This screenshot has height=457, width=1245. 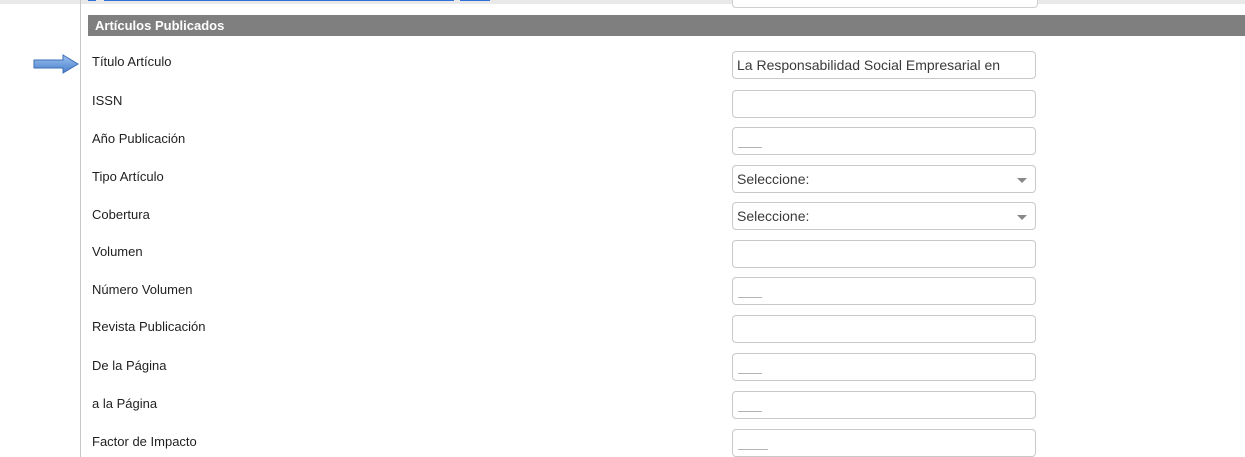 What do you see at coordinates (884, 443) in the screenshot?
I see `factor-impacto-input` at bounding box center [884, 443].